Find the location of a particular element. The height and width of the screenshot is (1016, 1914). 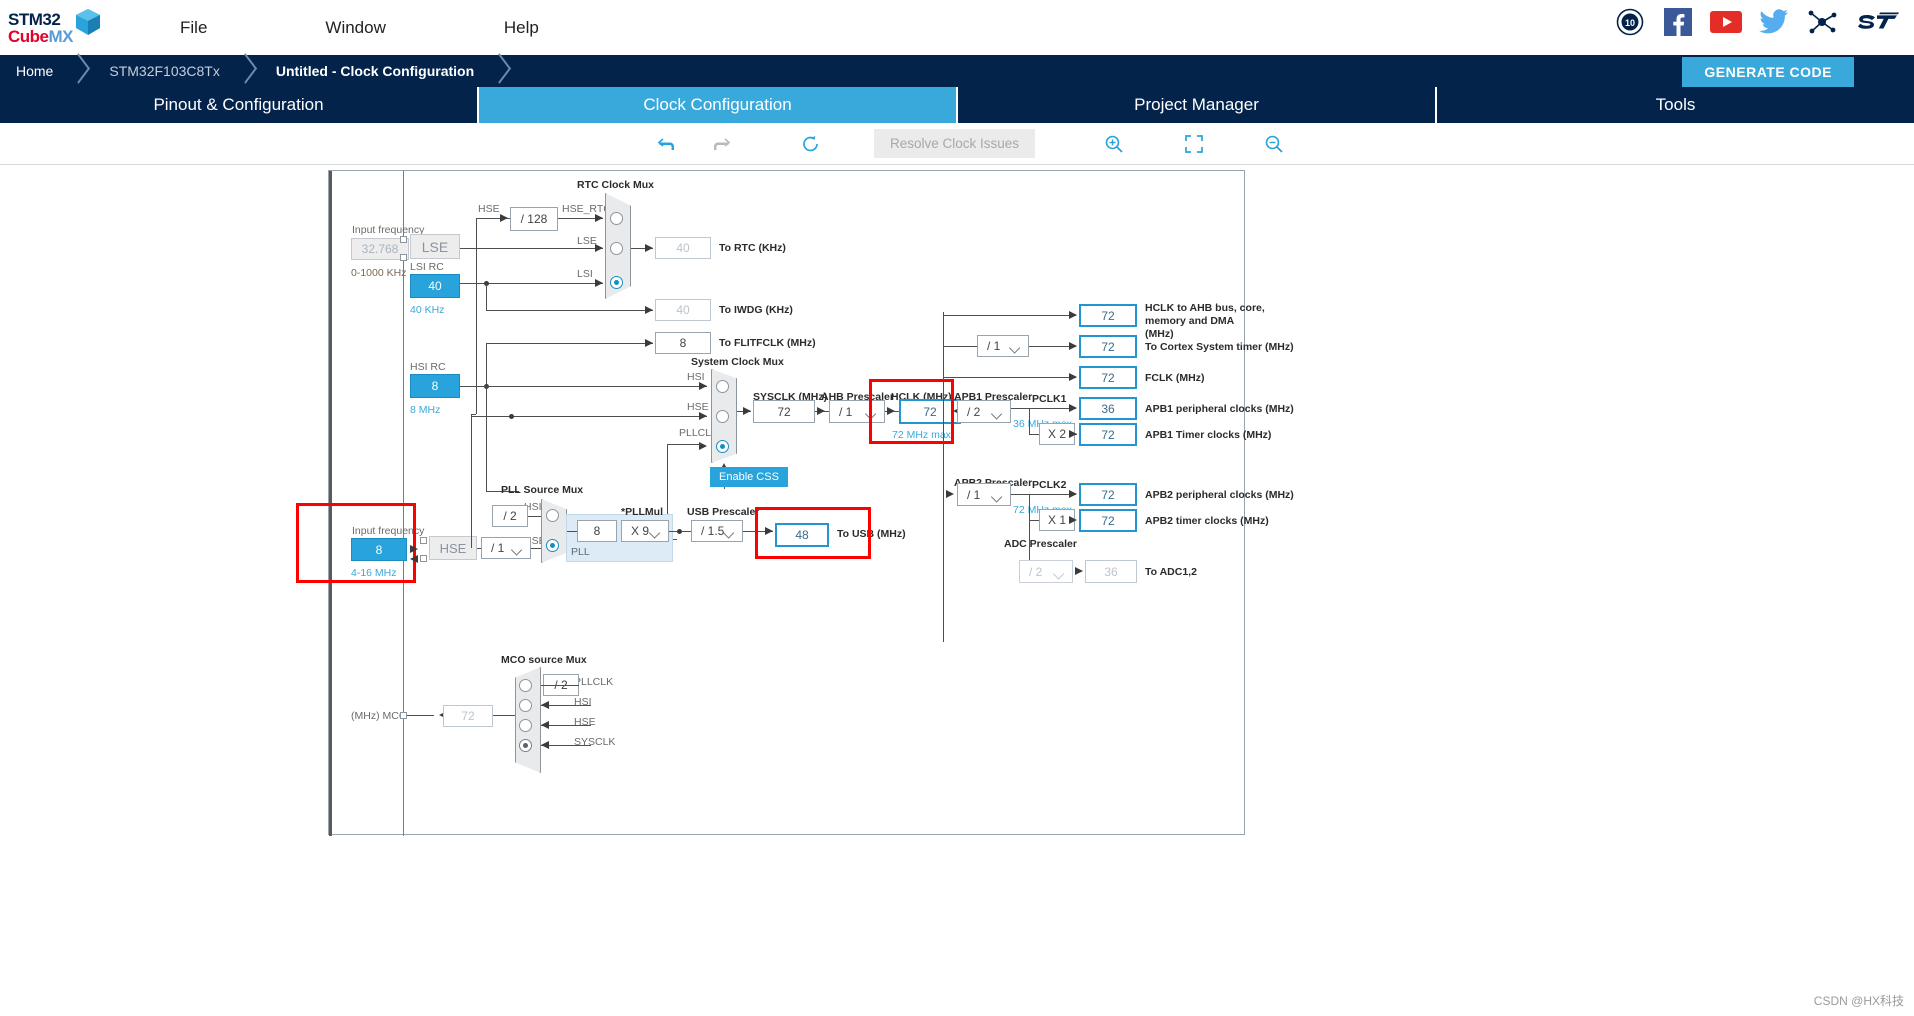

hclk-value: 72 is located at coordinates (930, 411).